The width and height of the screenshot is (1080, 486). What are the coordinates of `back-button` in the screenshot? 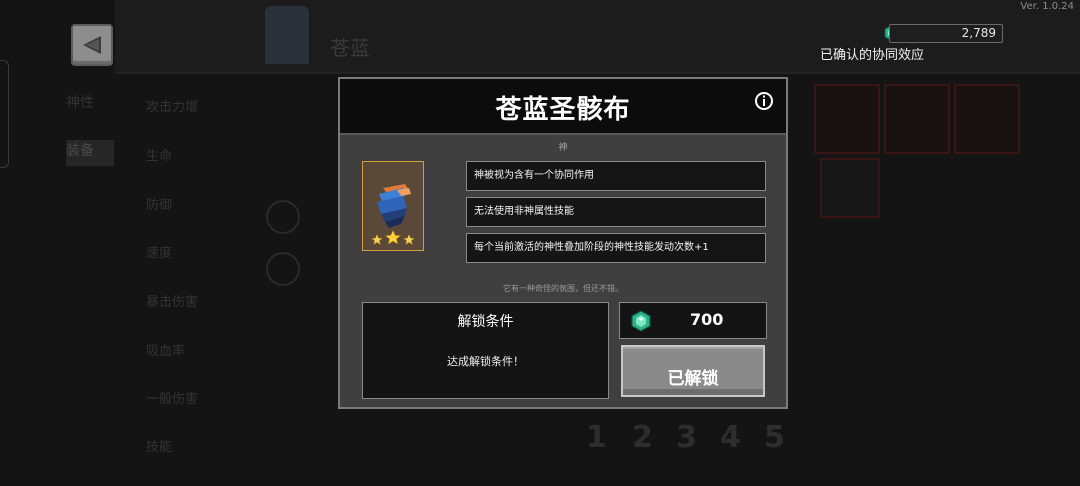 It's located at (92, 45).